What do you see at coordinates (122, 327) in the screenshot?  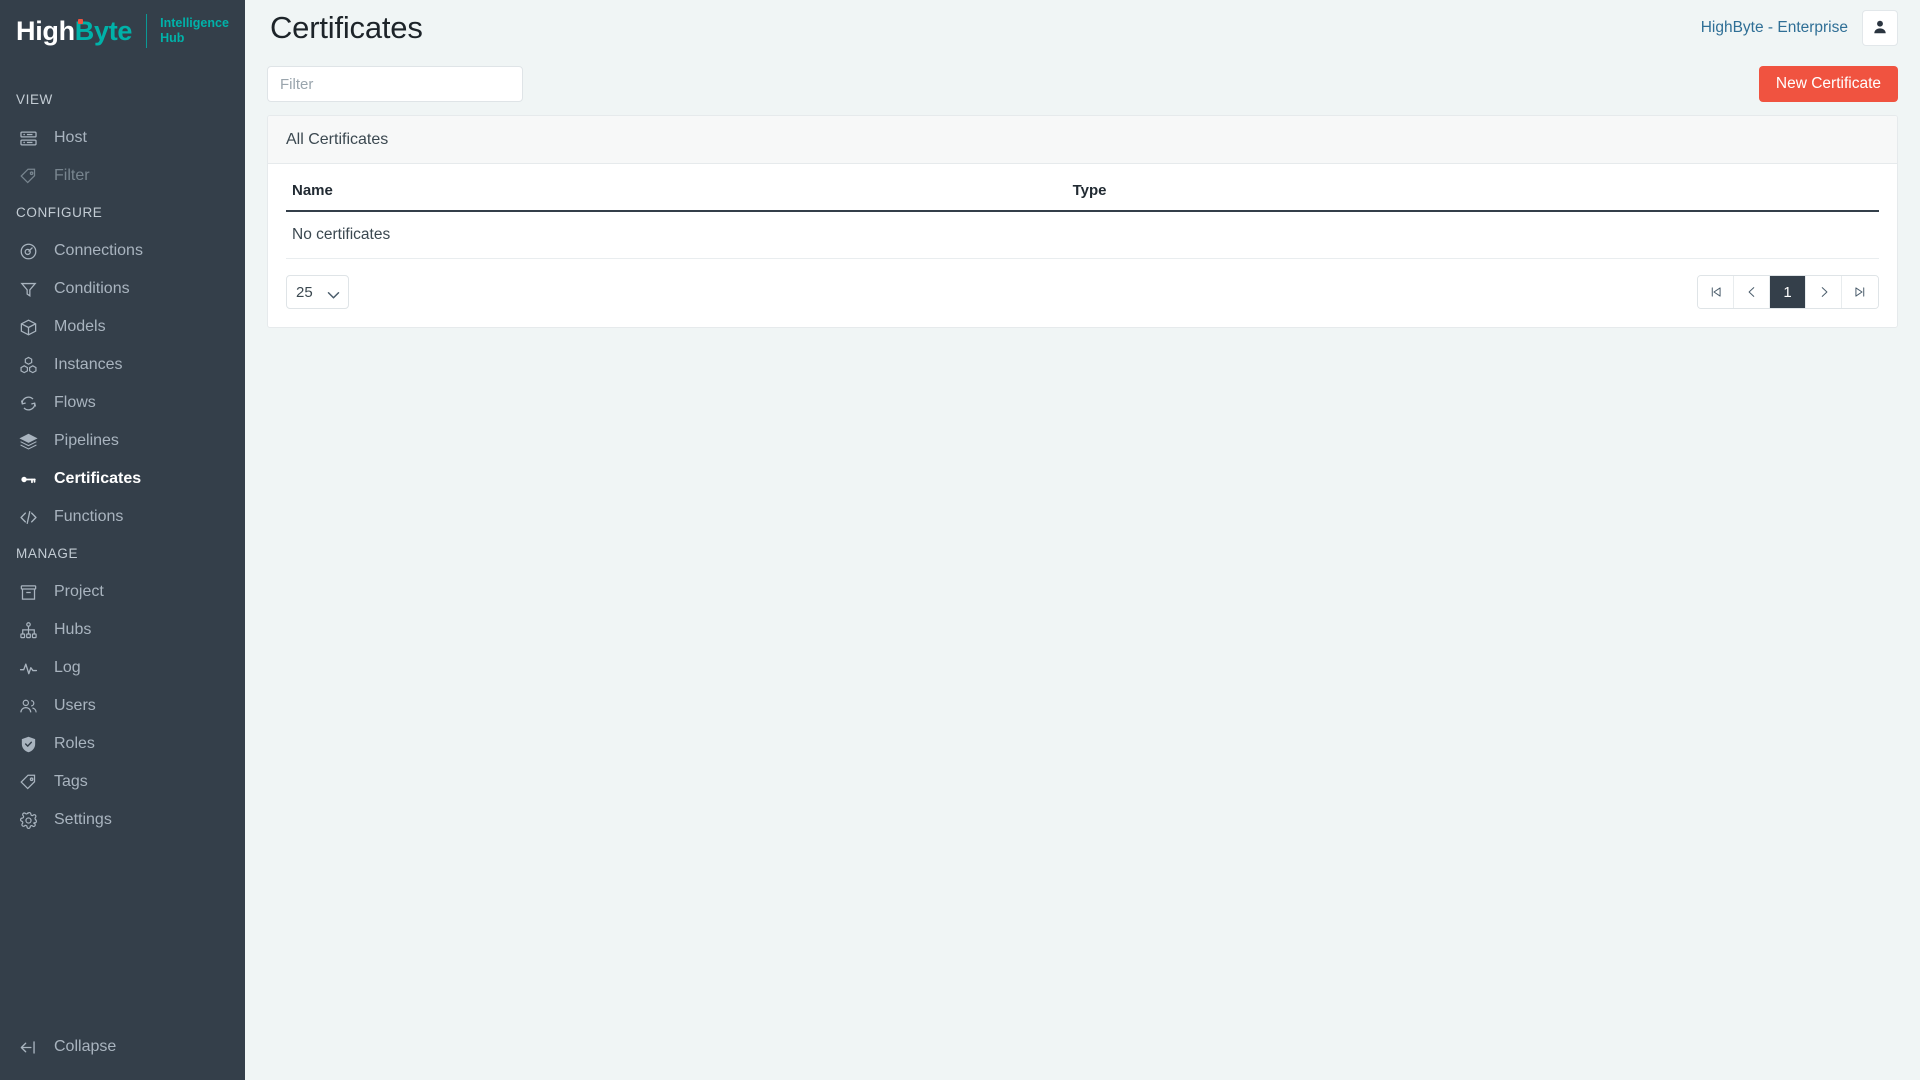 I see `sidebar-item-models: Models` at bounding box center [122, 327].